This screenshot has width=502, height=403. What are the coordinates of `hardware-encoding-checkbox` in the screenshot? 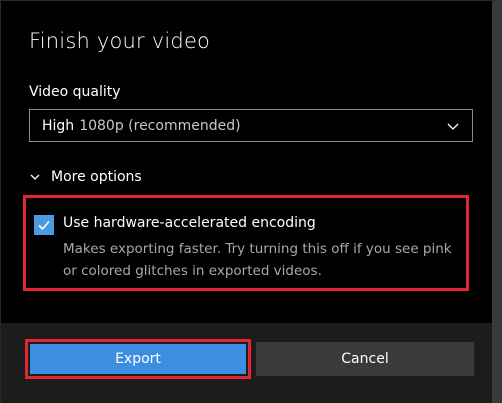 It's located at (44, 225).